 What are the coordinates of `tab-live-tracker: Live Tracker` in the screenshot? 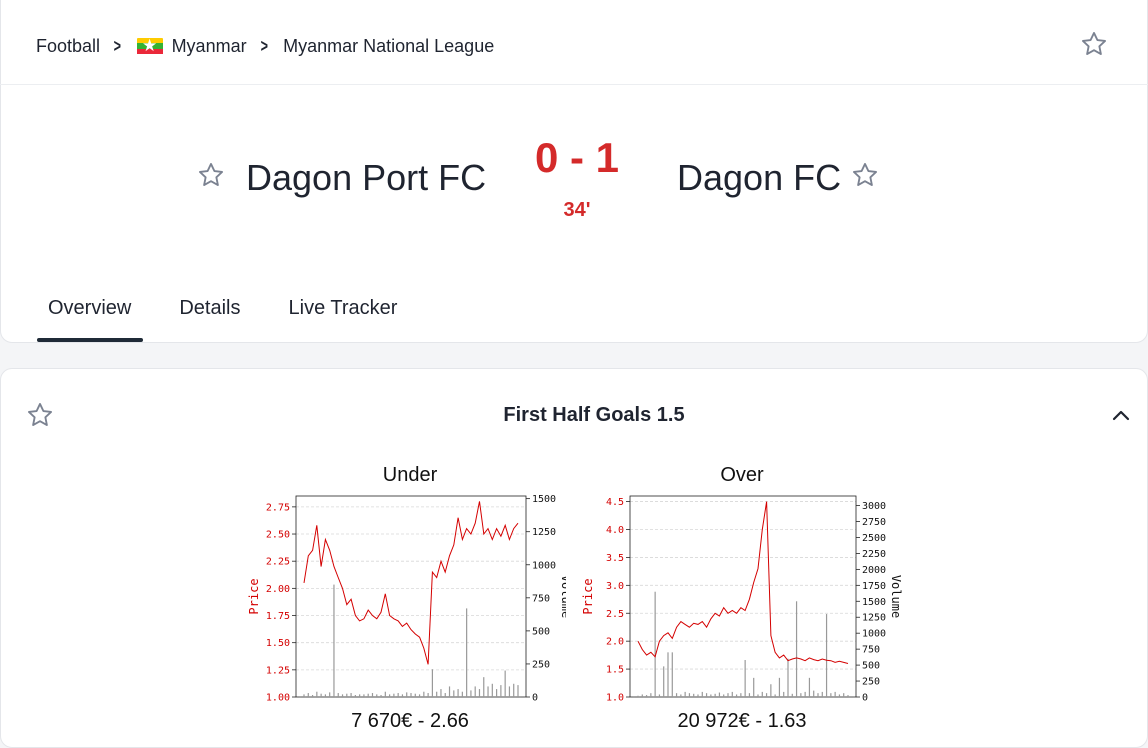 It's located at (343, 317).